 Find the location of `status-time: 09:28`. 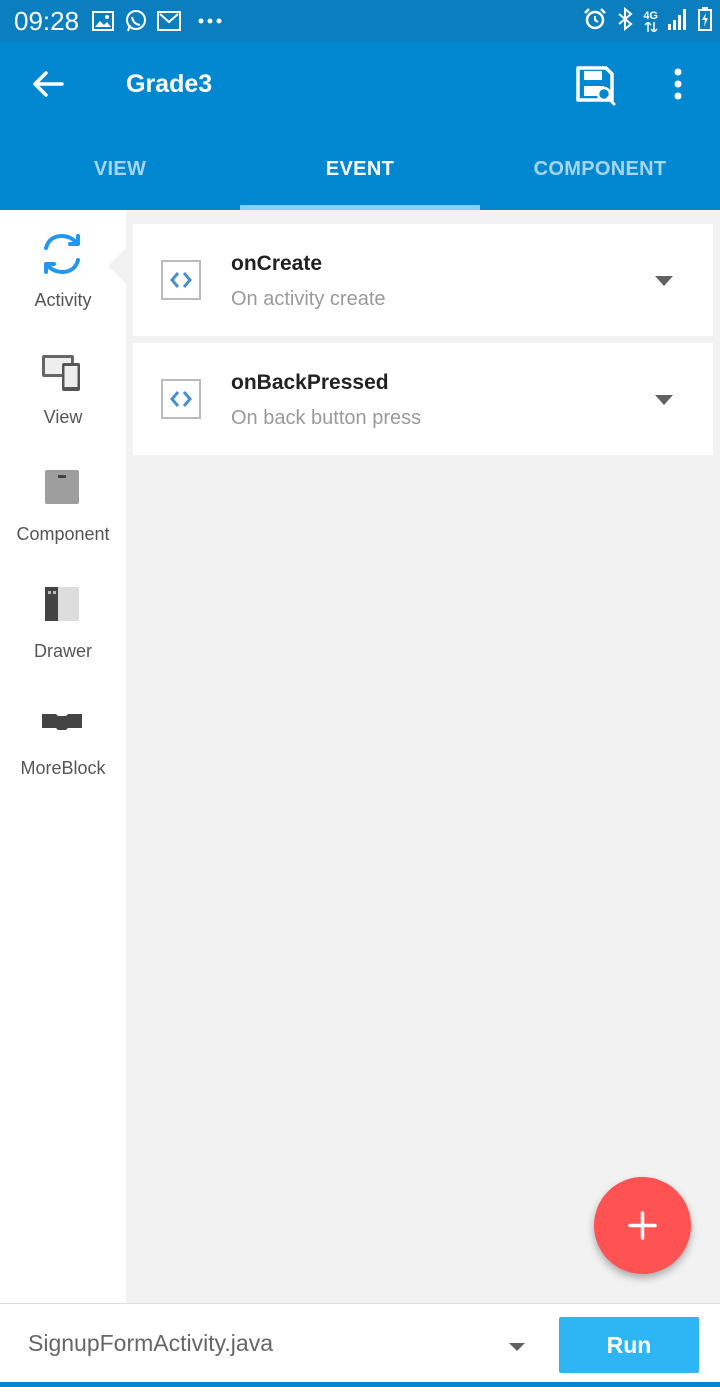

status-time: 09:28 is located at coordinates (47, 21).